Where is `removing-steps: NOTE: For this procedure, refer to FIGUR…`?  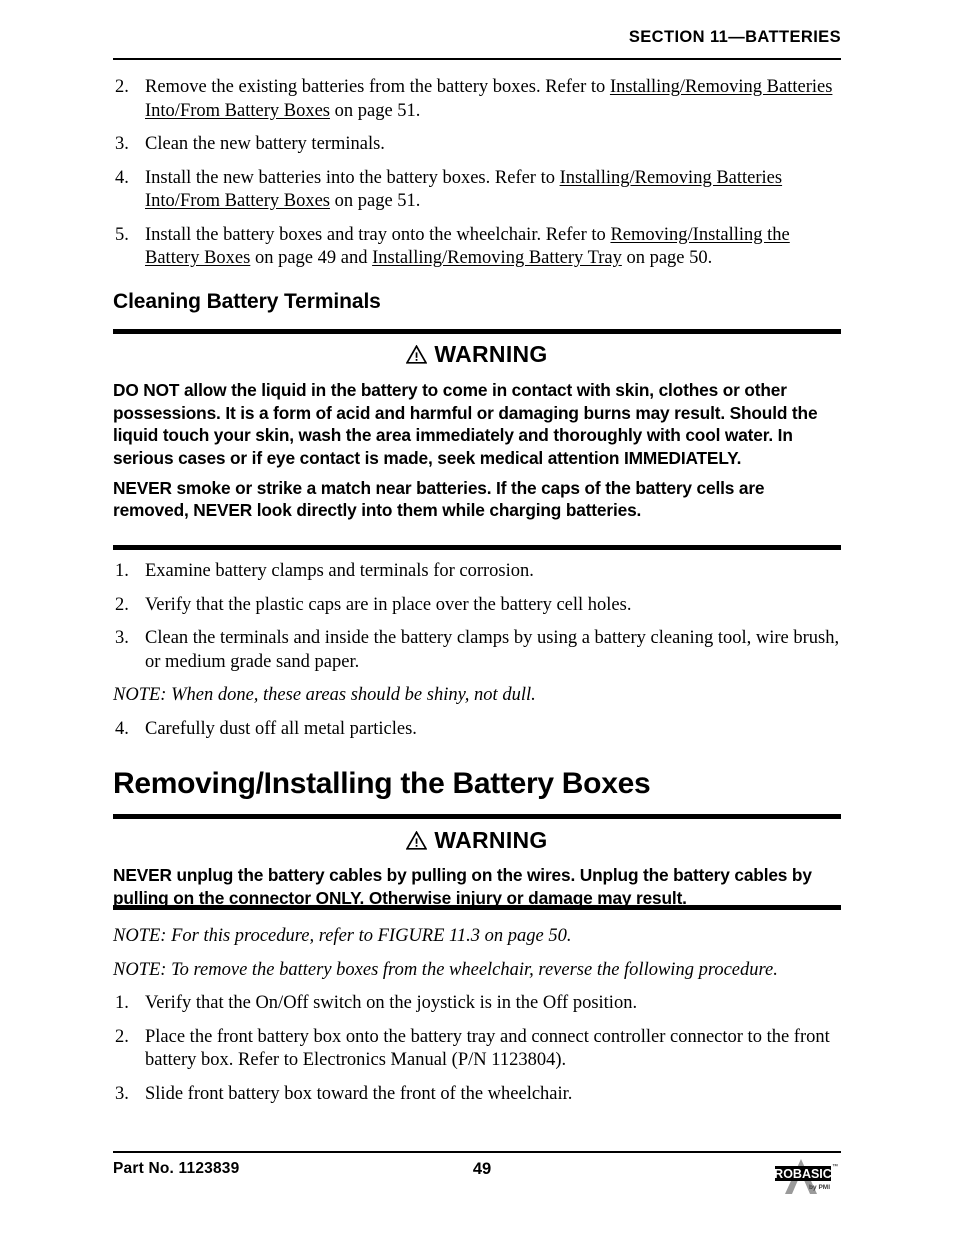
removing-steps: NOTE: For this procedure, refer to FIGUR… is located at coordinates (477, 1015).